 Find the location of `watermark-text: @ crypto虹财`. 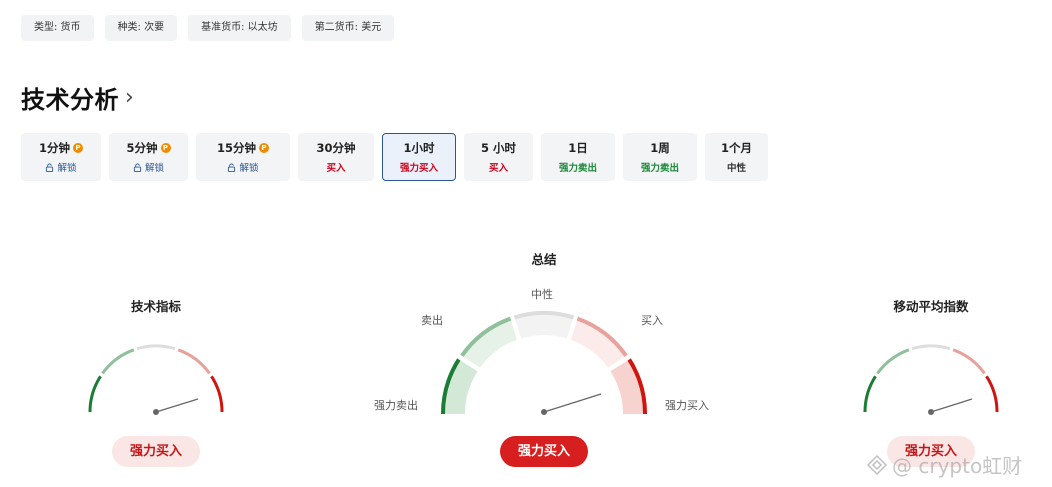

watermark-text: @ crypto虹财 is located at coordinates (957, 466).